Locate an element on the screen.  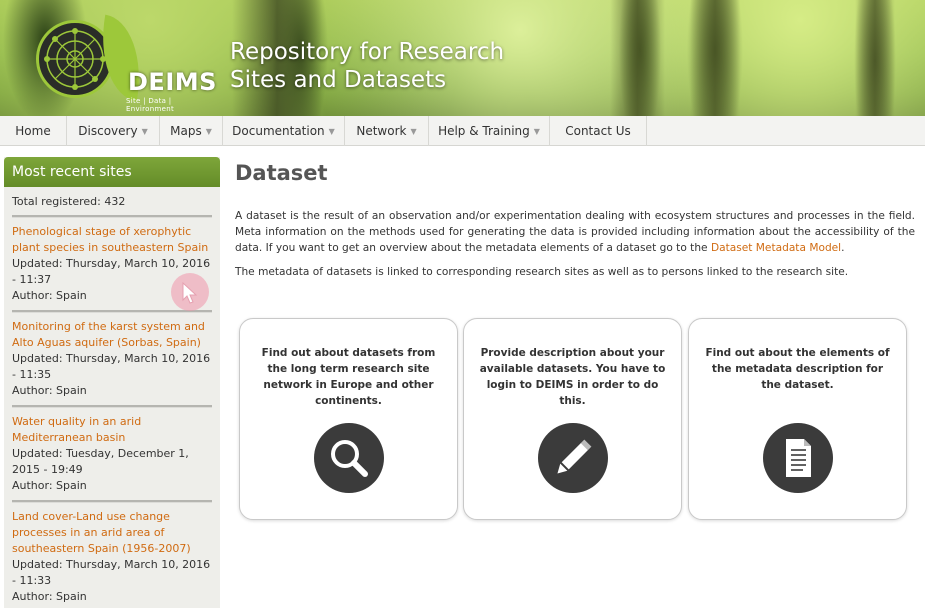
nav-label: Contact Us is located at coordinates (598, 131).